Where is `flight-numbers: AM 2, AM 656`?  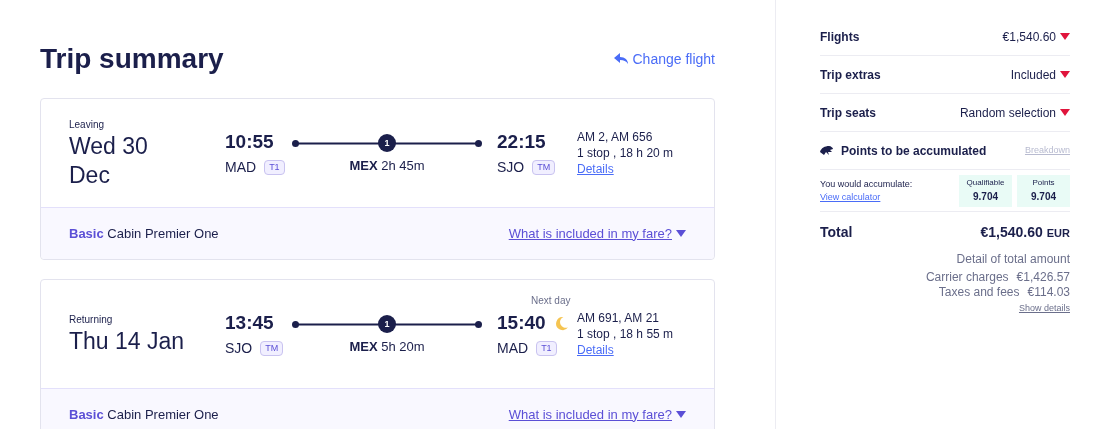 flight-numbers: AM 2, AM 656 is located at coordinates (615, 137).